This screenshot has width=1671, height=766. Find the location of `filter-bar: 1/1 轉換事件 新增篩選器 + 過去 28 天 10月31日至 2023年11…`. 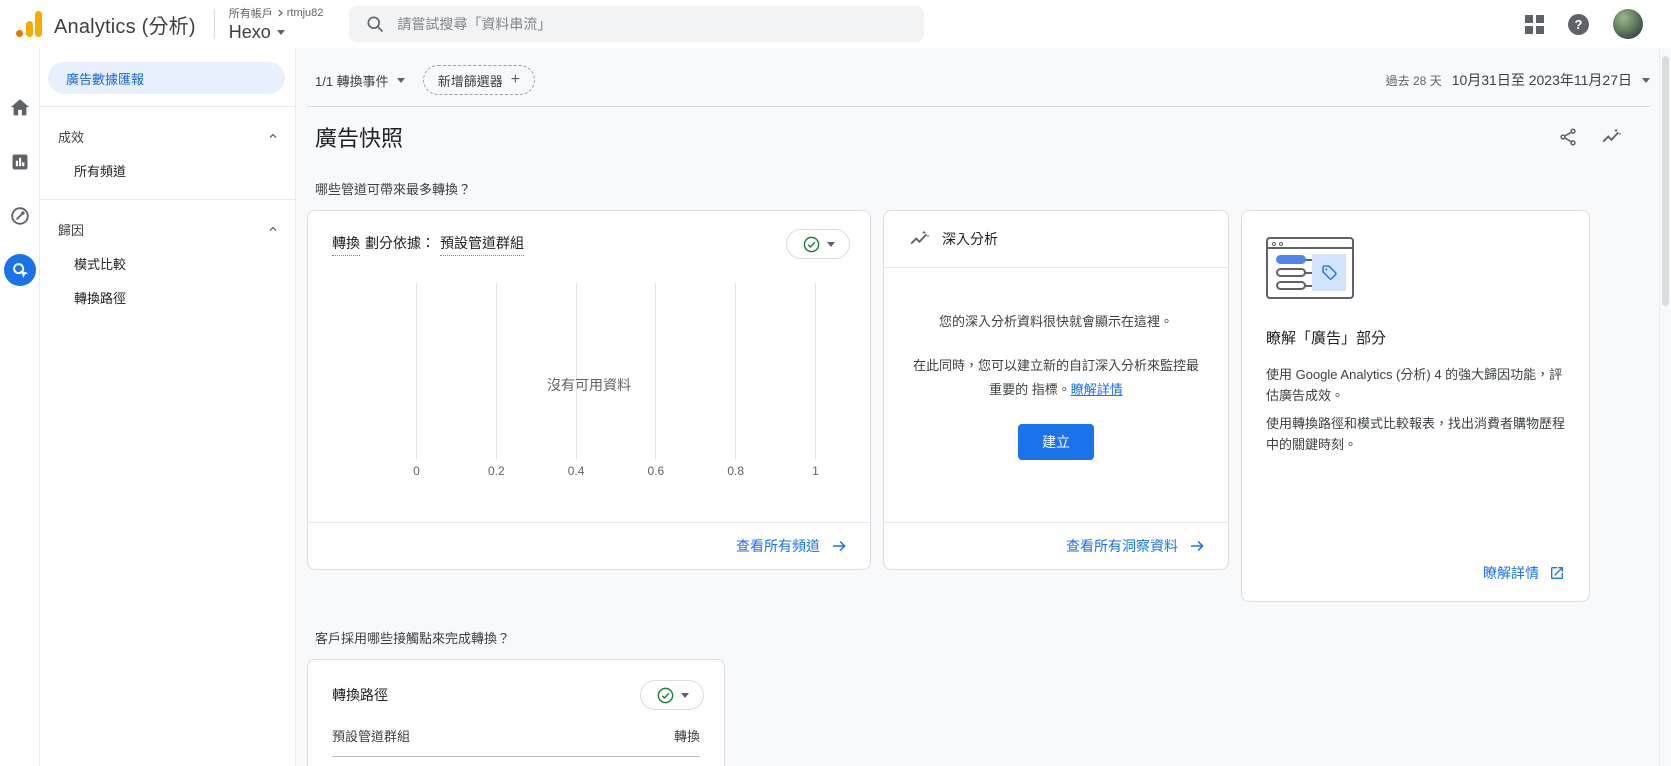

filter-bar: 1/1 轉換事件 新增篩選器 + 過去 28 天 10月31日至 2023年11… is located at coordinates (978, 80).